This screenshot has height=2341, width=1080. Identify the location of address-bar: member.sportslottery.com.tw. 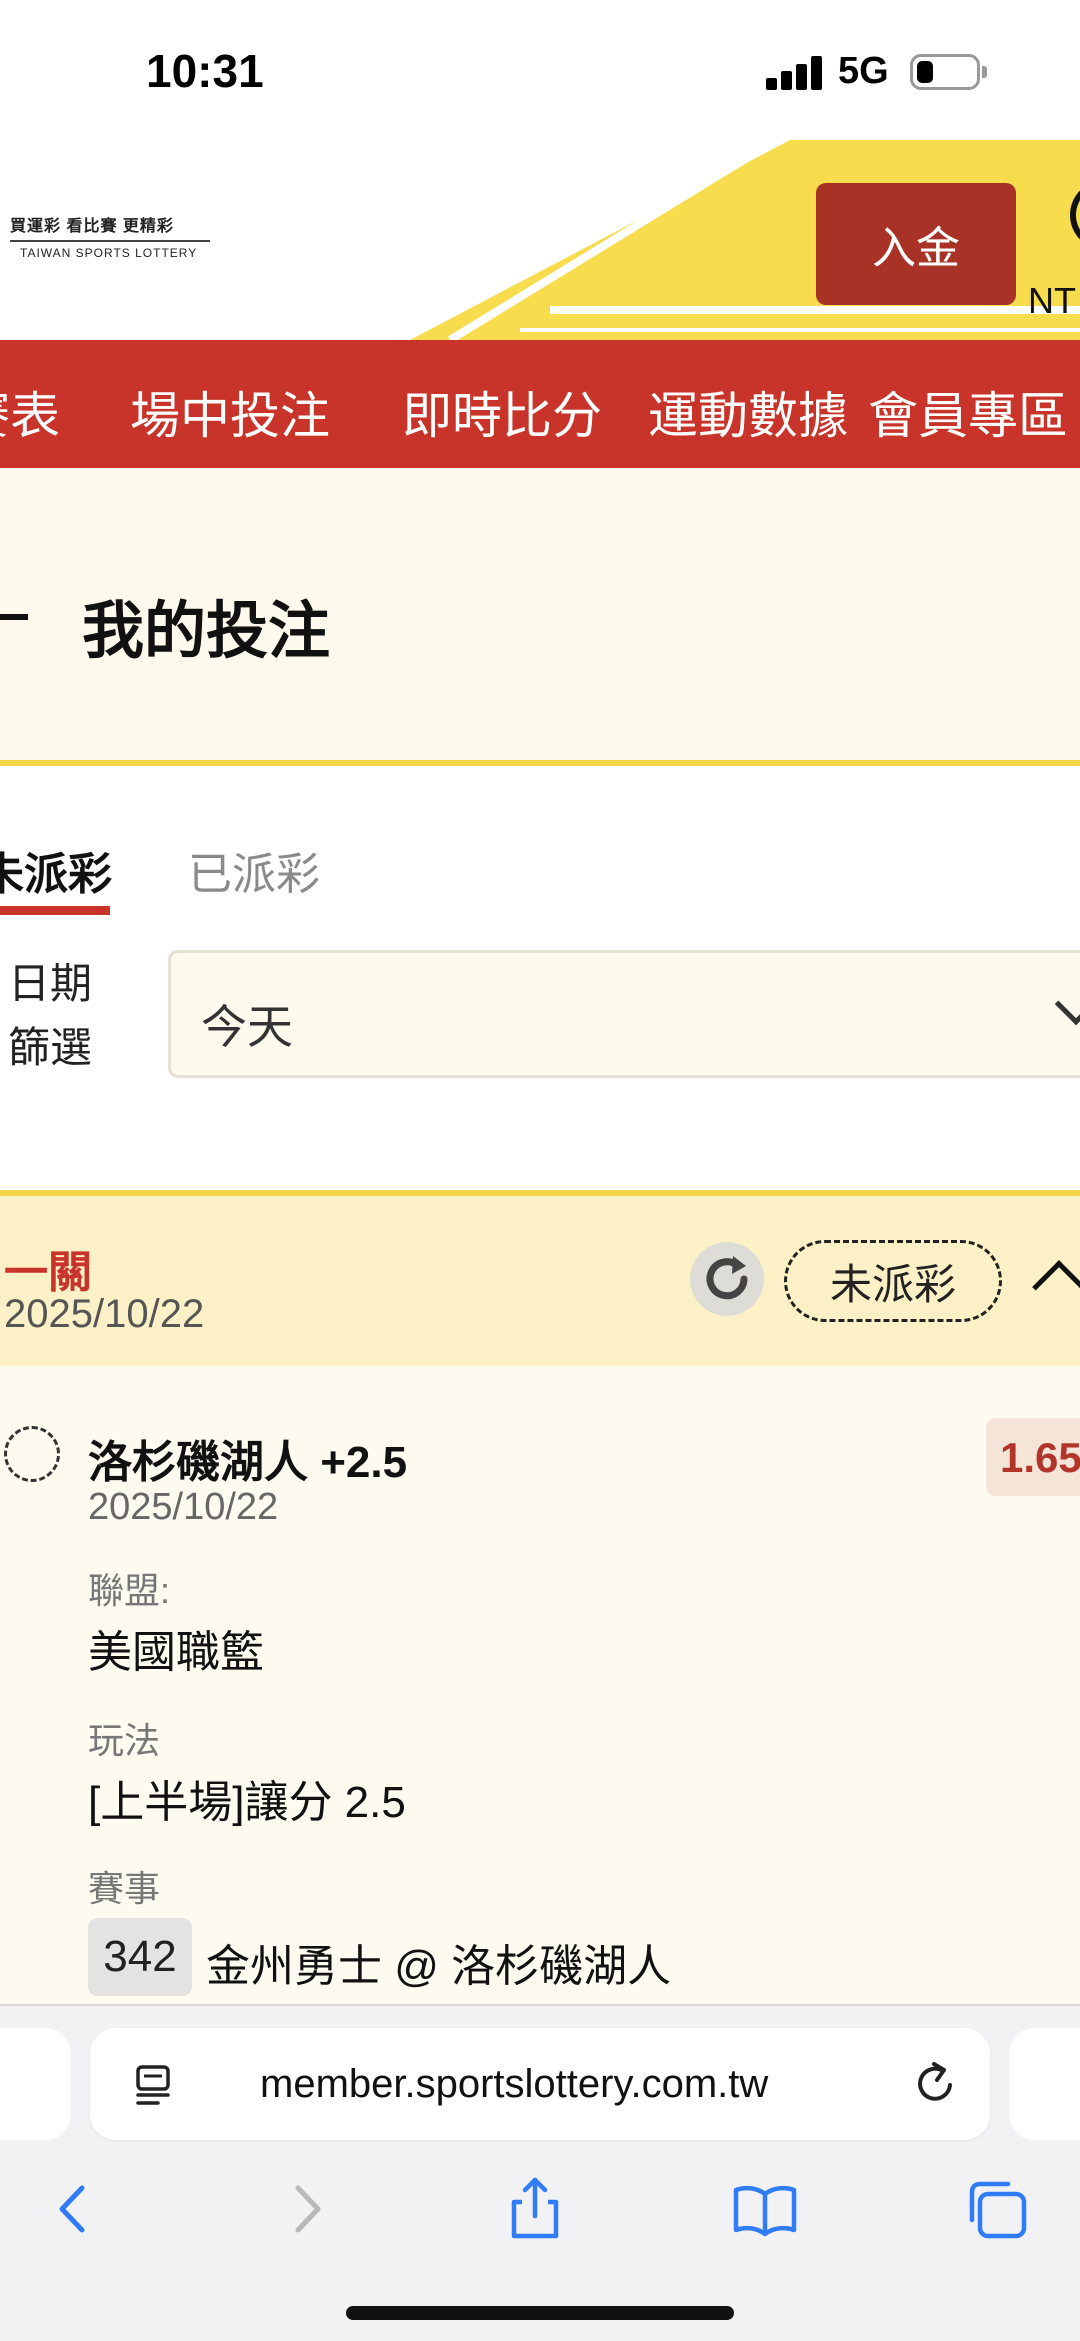
(540, 2084).